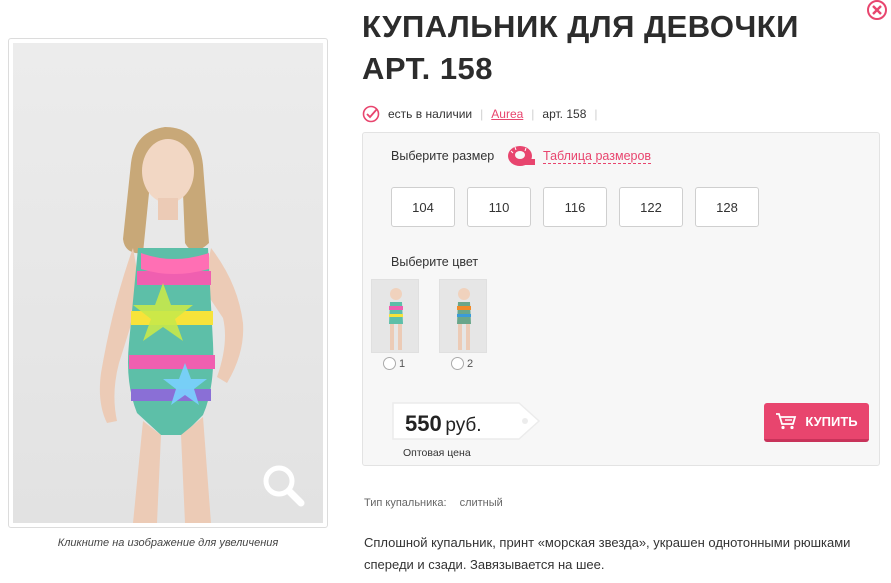 The image size is (891, 583). What do you see at coordinates (405, 503) in the screenshot?
I see `property-label: Тип купальника:` at bounding box center [405, 503].